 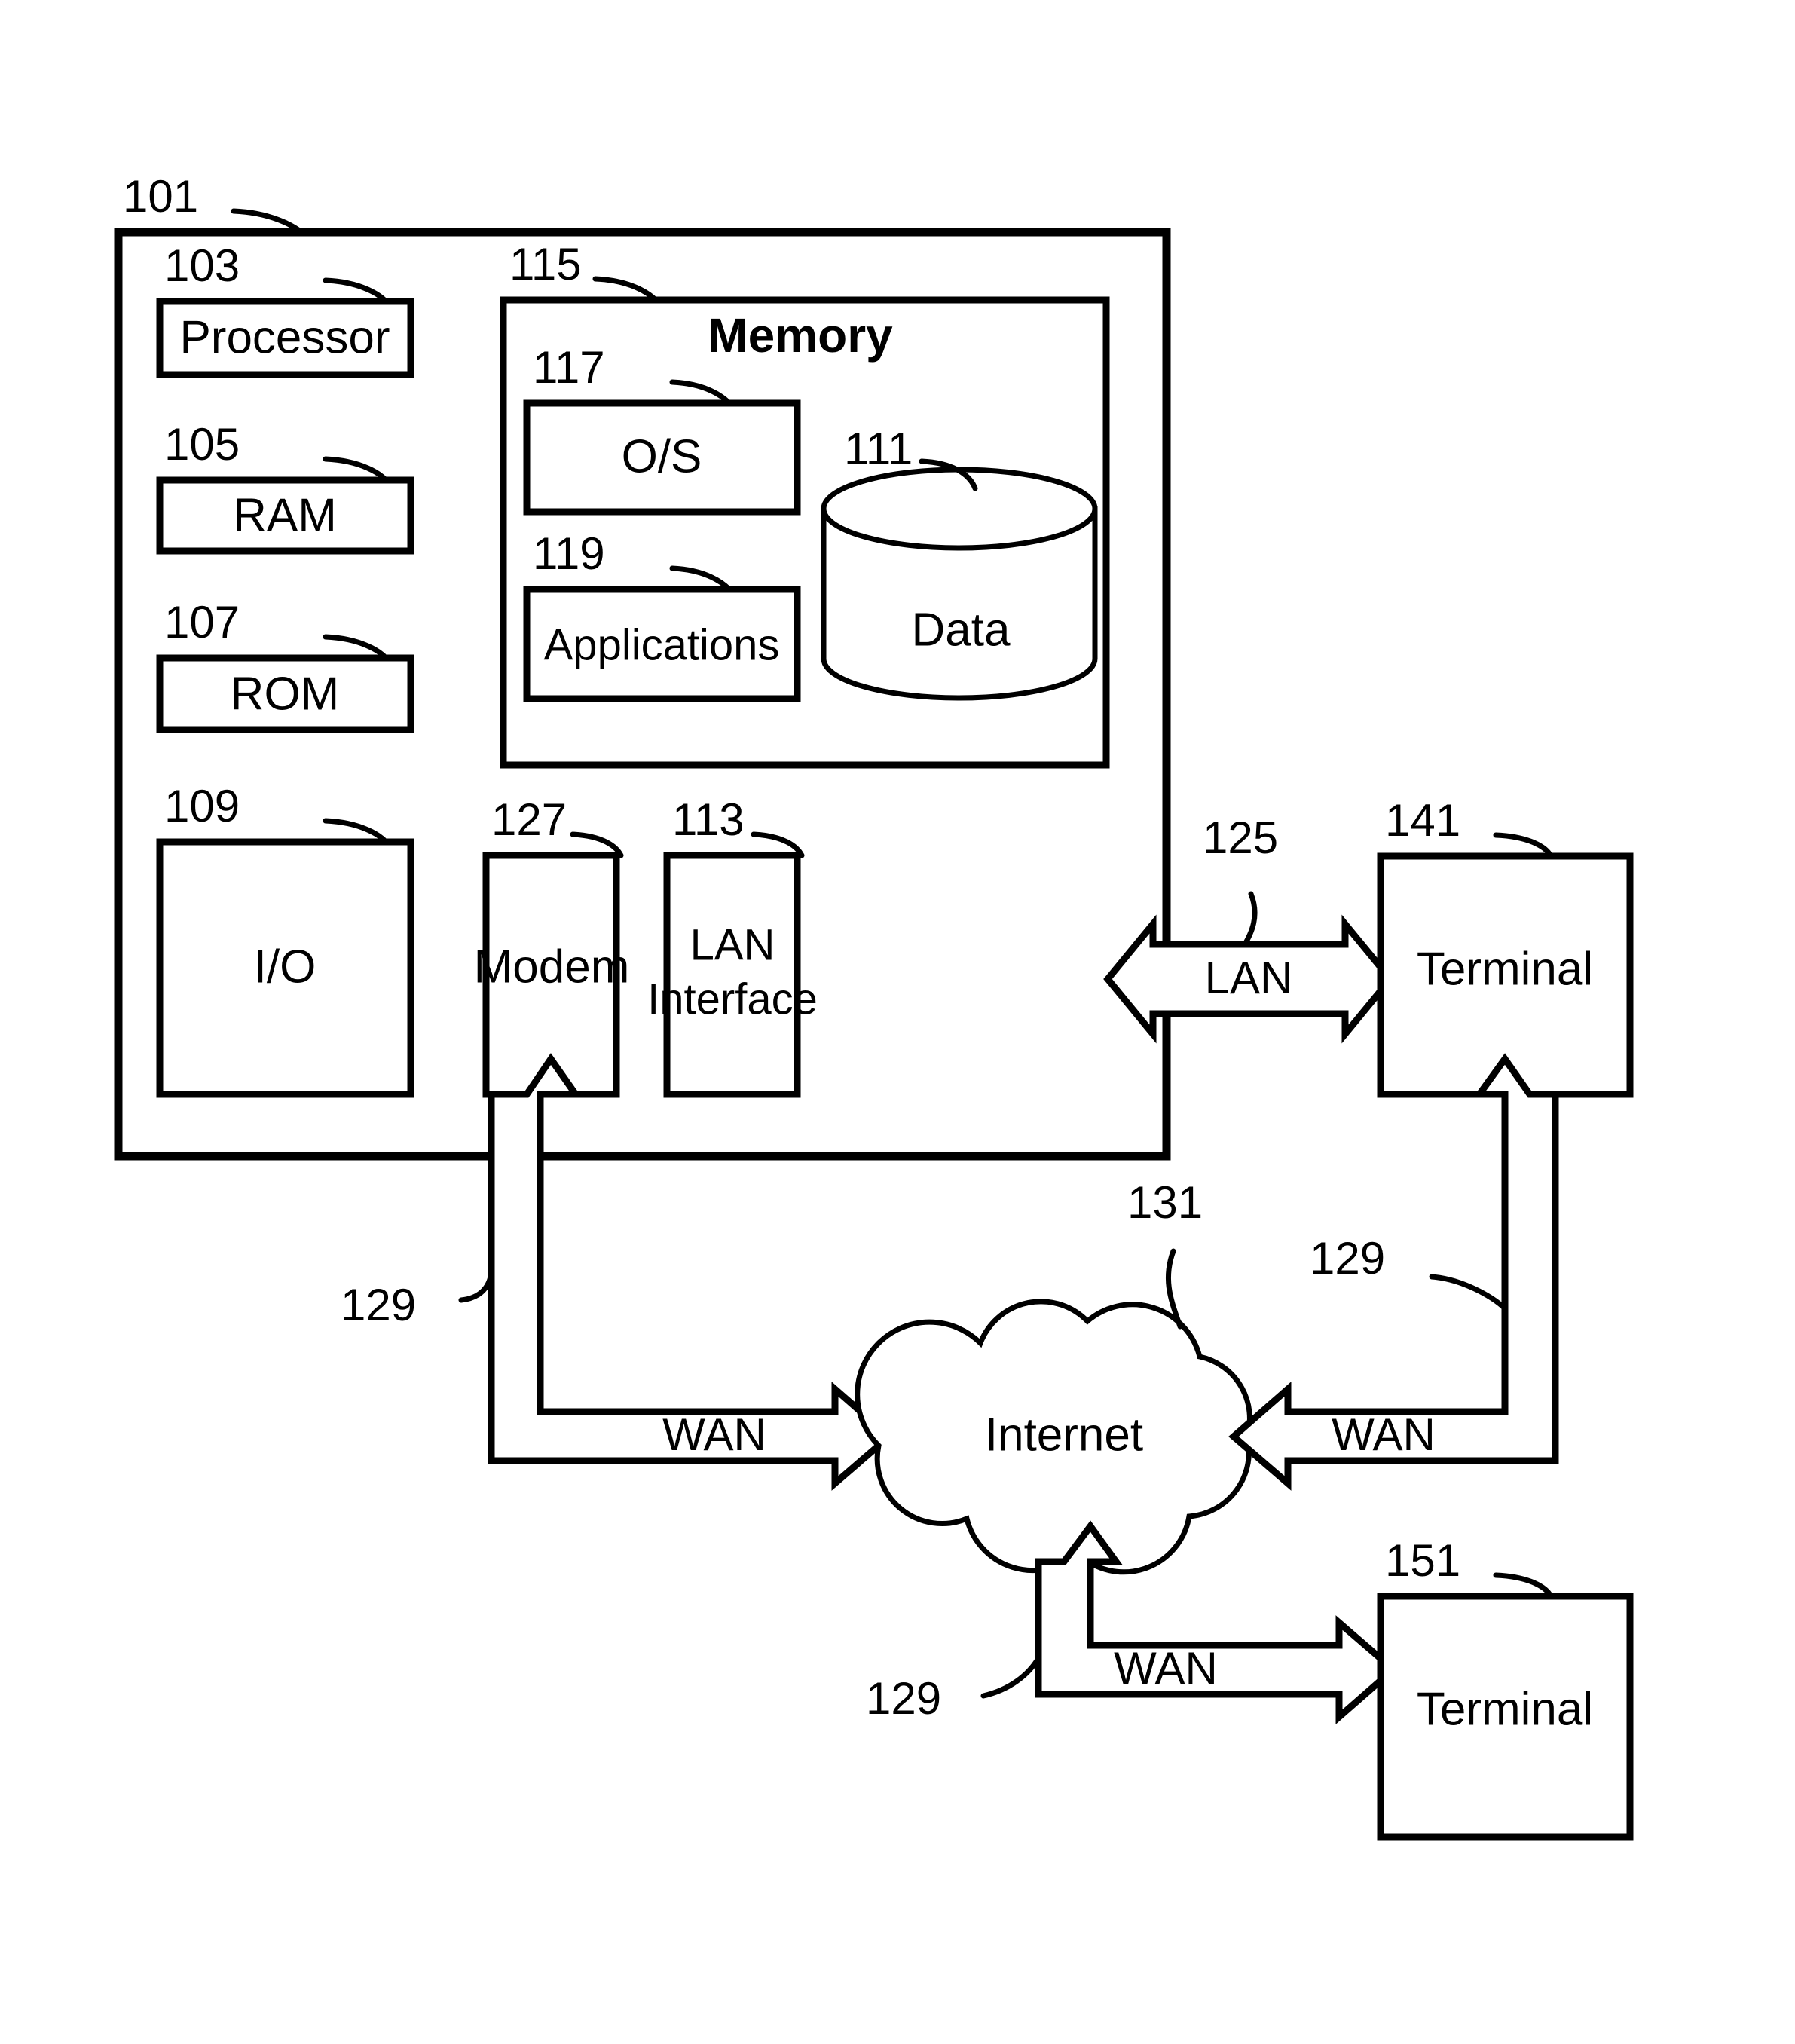 I want to click on os-label: O/S, so click(x=662, y=456).